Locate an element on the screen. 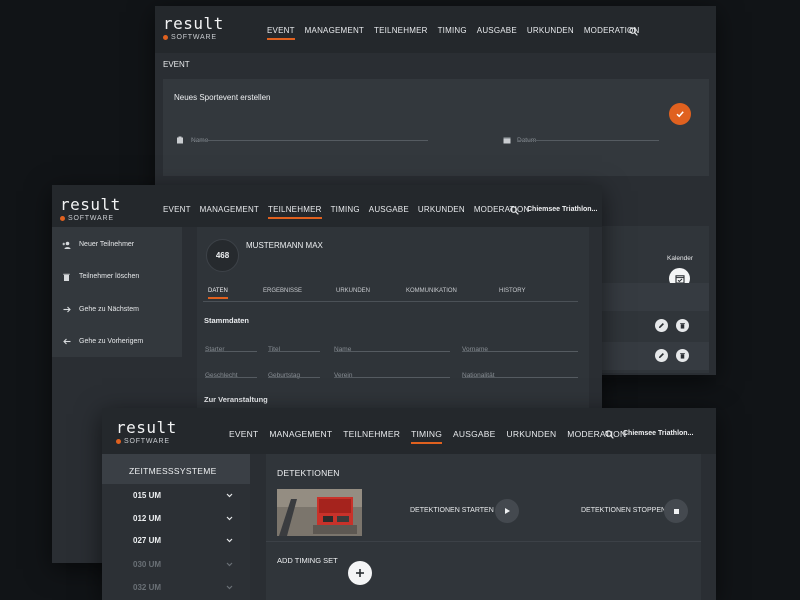  tab-ergebnisse: ERGEBNISSE is located at coordinates (282, 292).